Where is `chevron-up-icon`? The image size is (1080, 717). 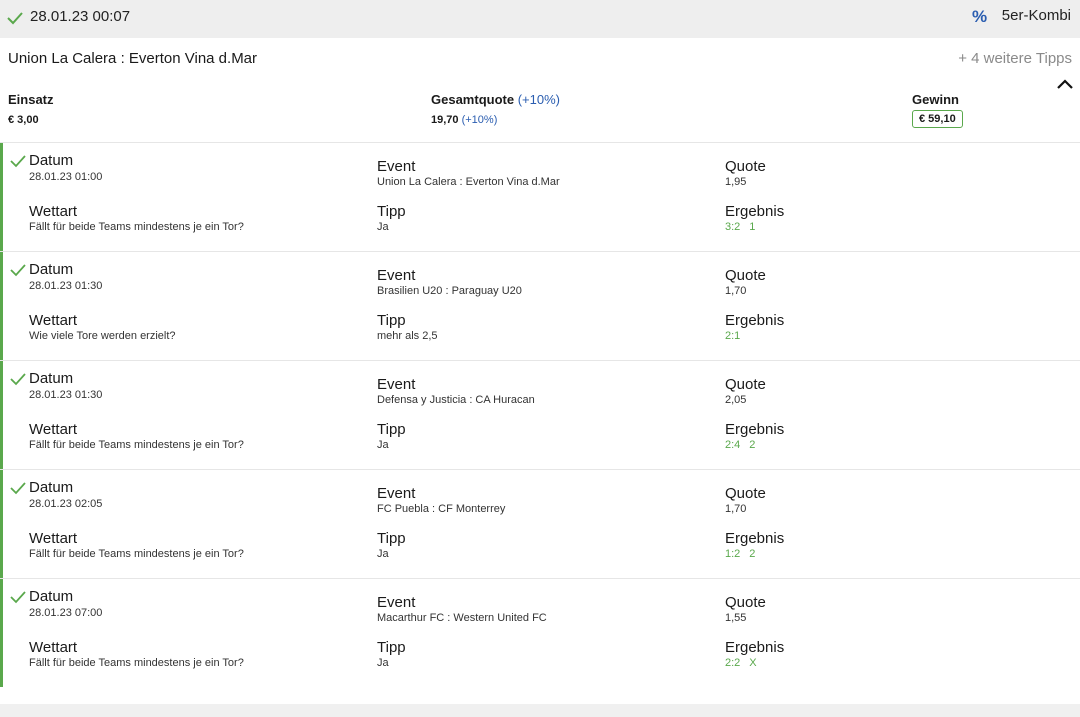
chevron-up-icon is located at coordinates (1065, 84).